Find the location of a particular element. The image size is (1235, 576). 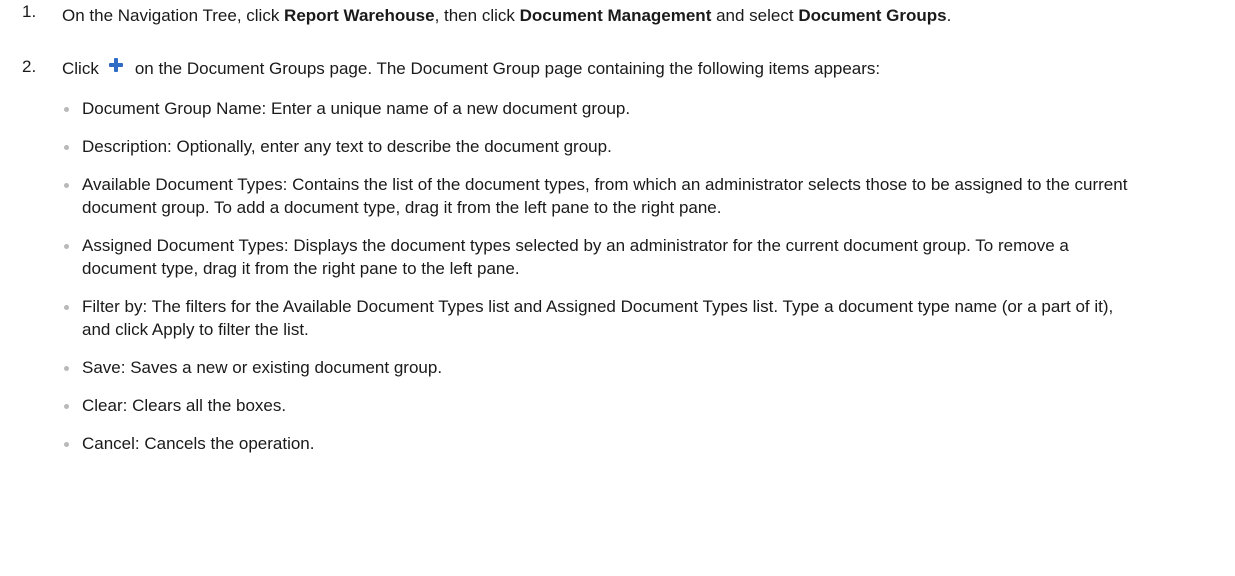

list-item-text: Clear: Clears all the boxes. is located at coordinates (184, 405).